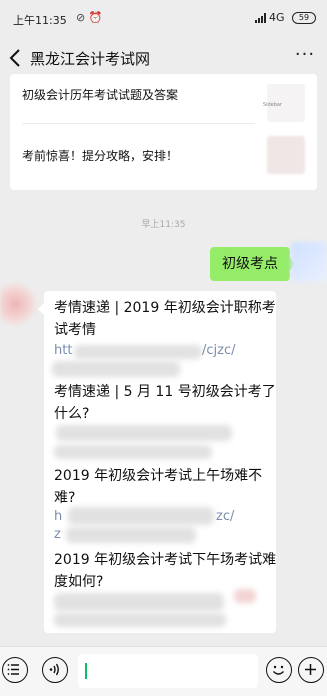 The width and height of the screenshot is (327, 696). I want to click on reply-line-5: 2019 年初级会计考试上午场难不, so click(158, 476).